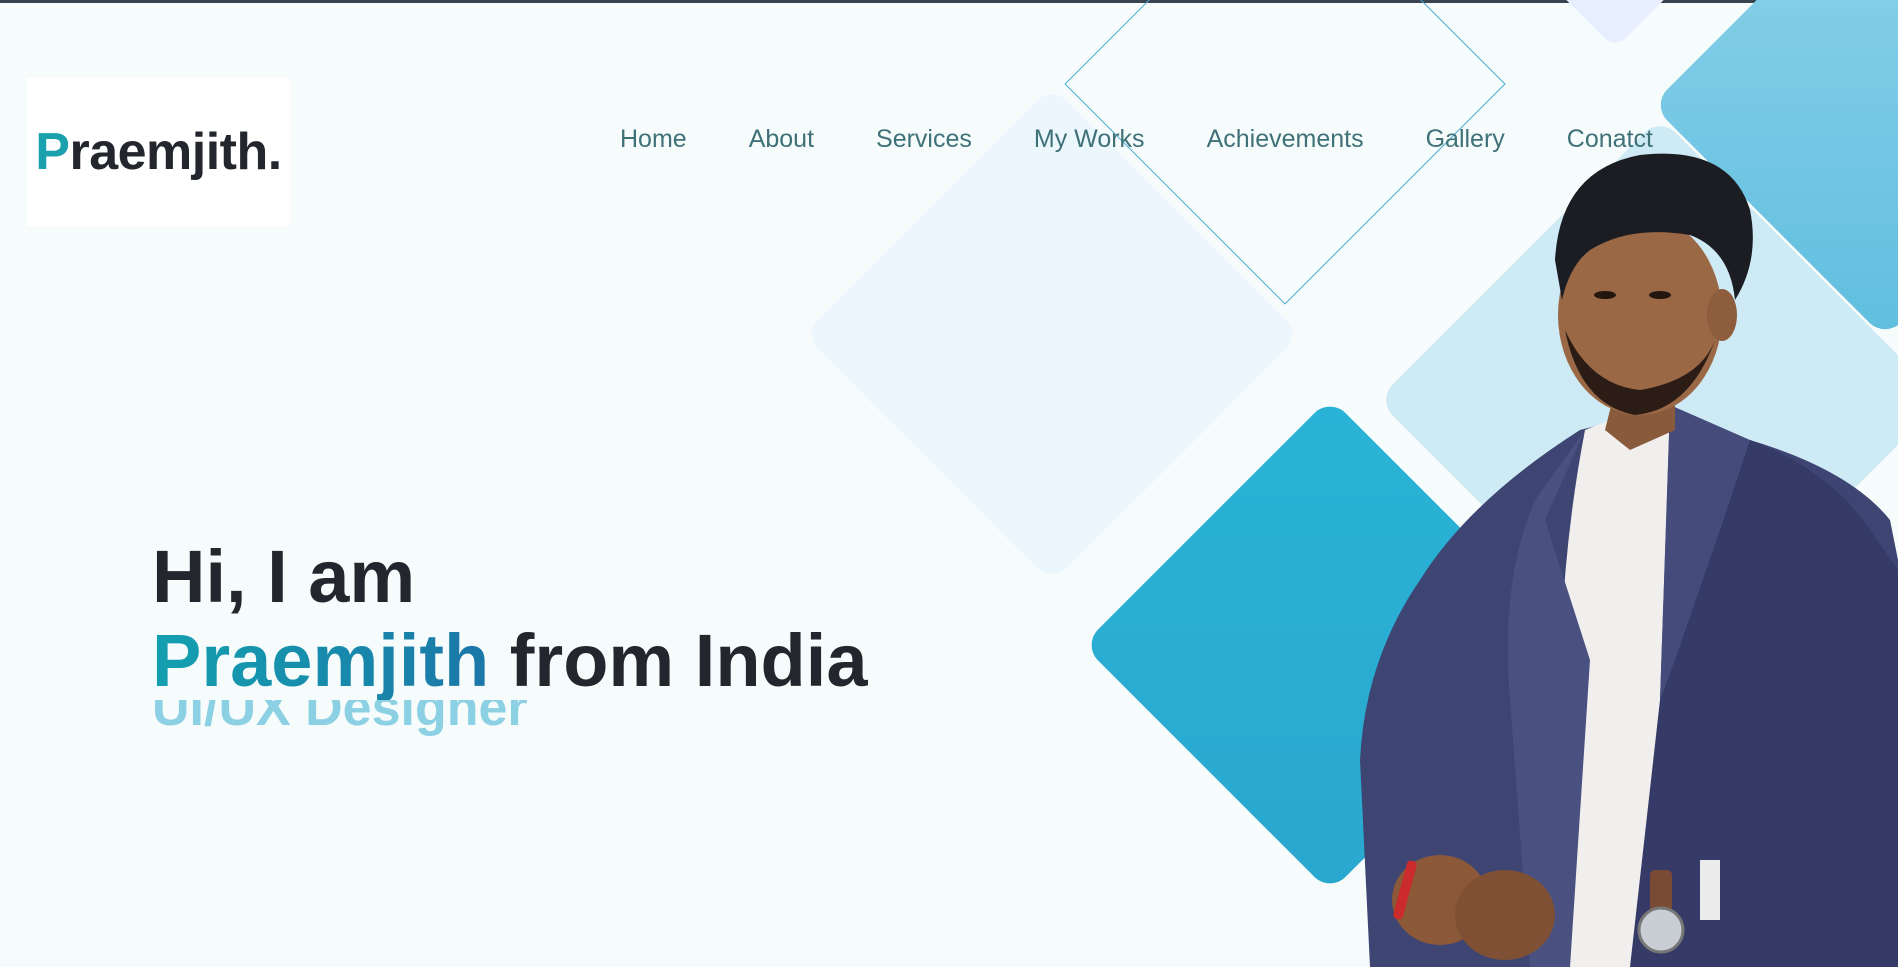 The image size is (1898, 967). I want to click on logo-initial: P, so click(52, 152).